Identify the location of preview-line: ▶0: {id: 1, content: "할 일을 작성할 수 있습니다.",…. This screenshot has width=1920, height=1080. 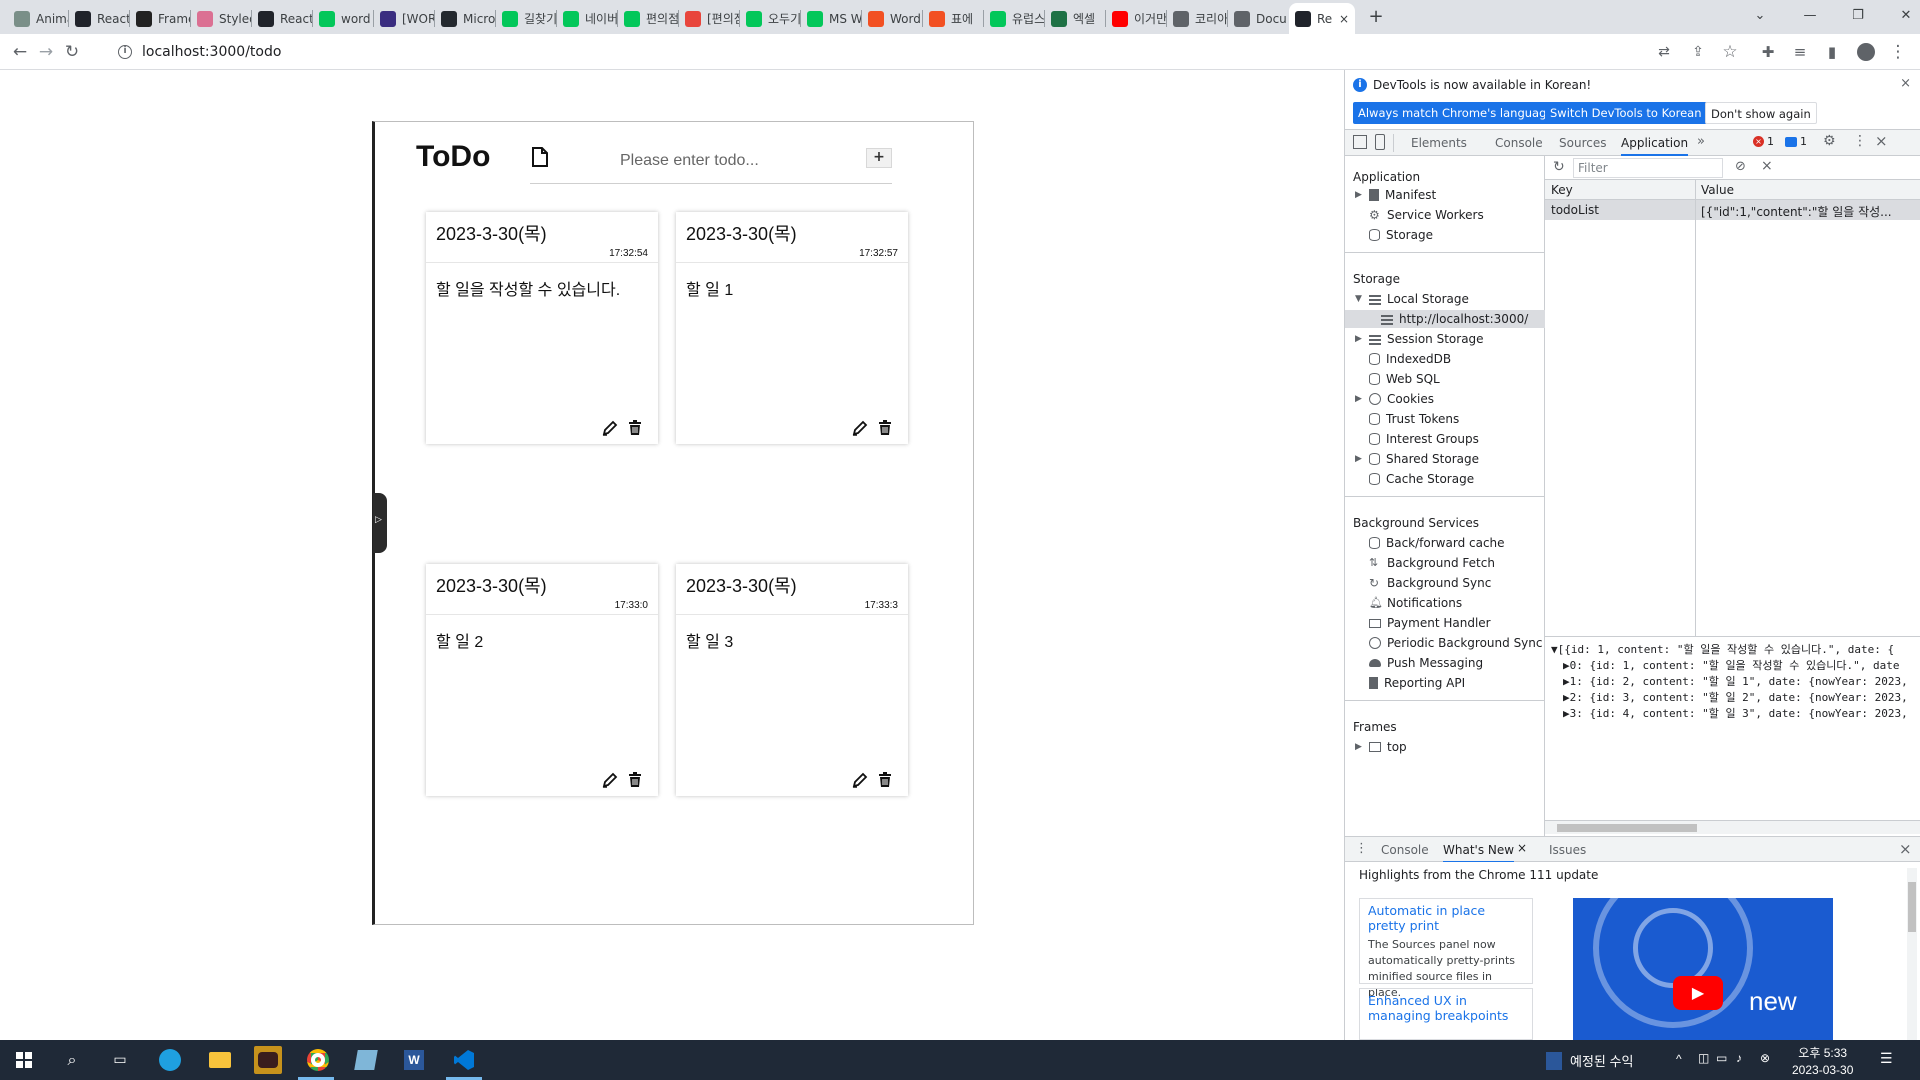
(1731, 665).